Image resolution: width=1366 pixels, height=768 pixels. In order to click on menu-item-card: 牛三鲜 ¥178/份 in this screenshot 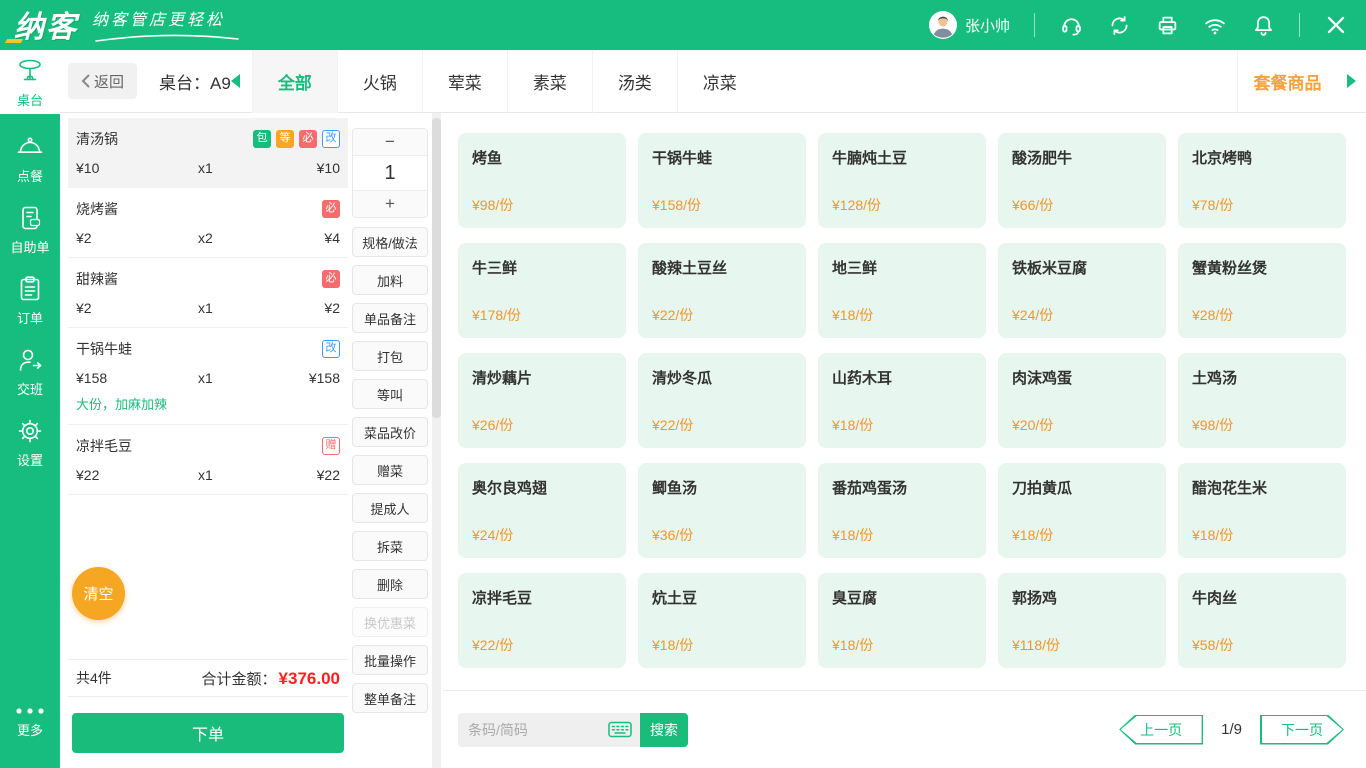, I will do `click(542, 290)`.